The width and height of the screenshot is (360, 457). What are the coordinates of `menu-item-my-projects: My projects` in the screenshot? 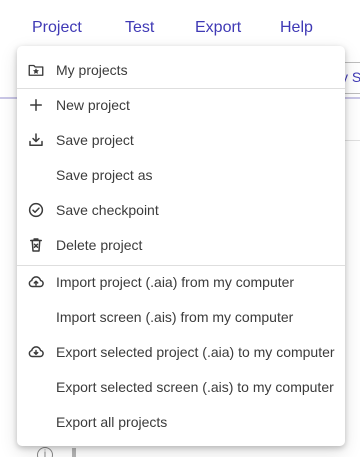 It's located at (181, 70).